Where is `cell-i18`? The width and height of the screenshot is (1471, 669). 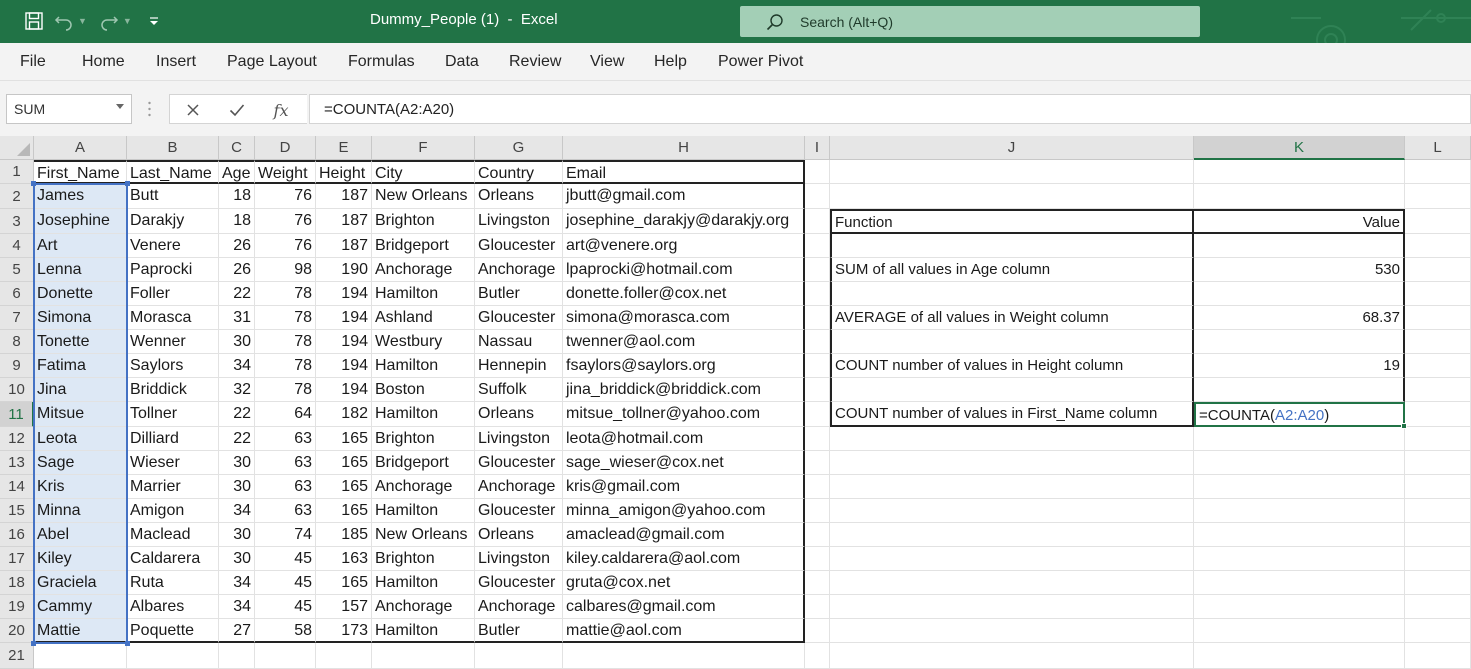 cell-i18 is located at coordinates (817, 583).